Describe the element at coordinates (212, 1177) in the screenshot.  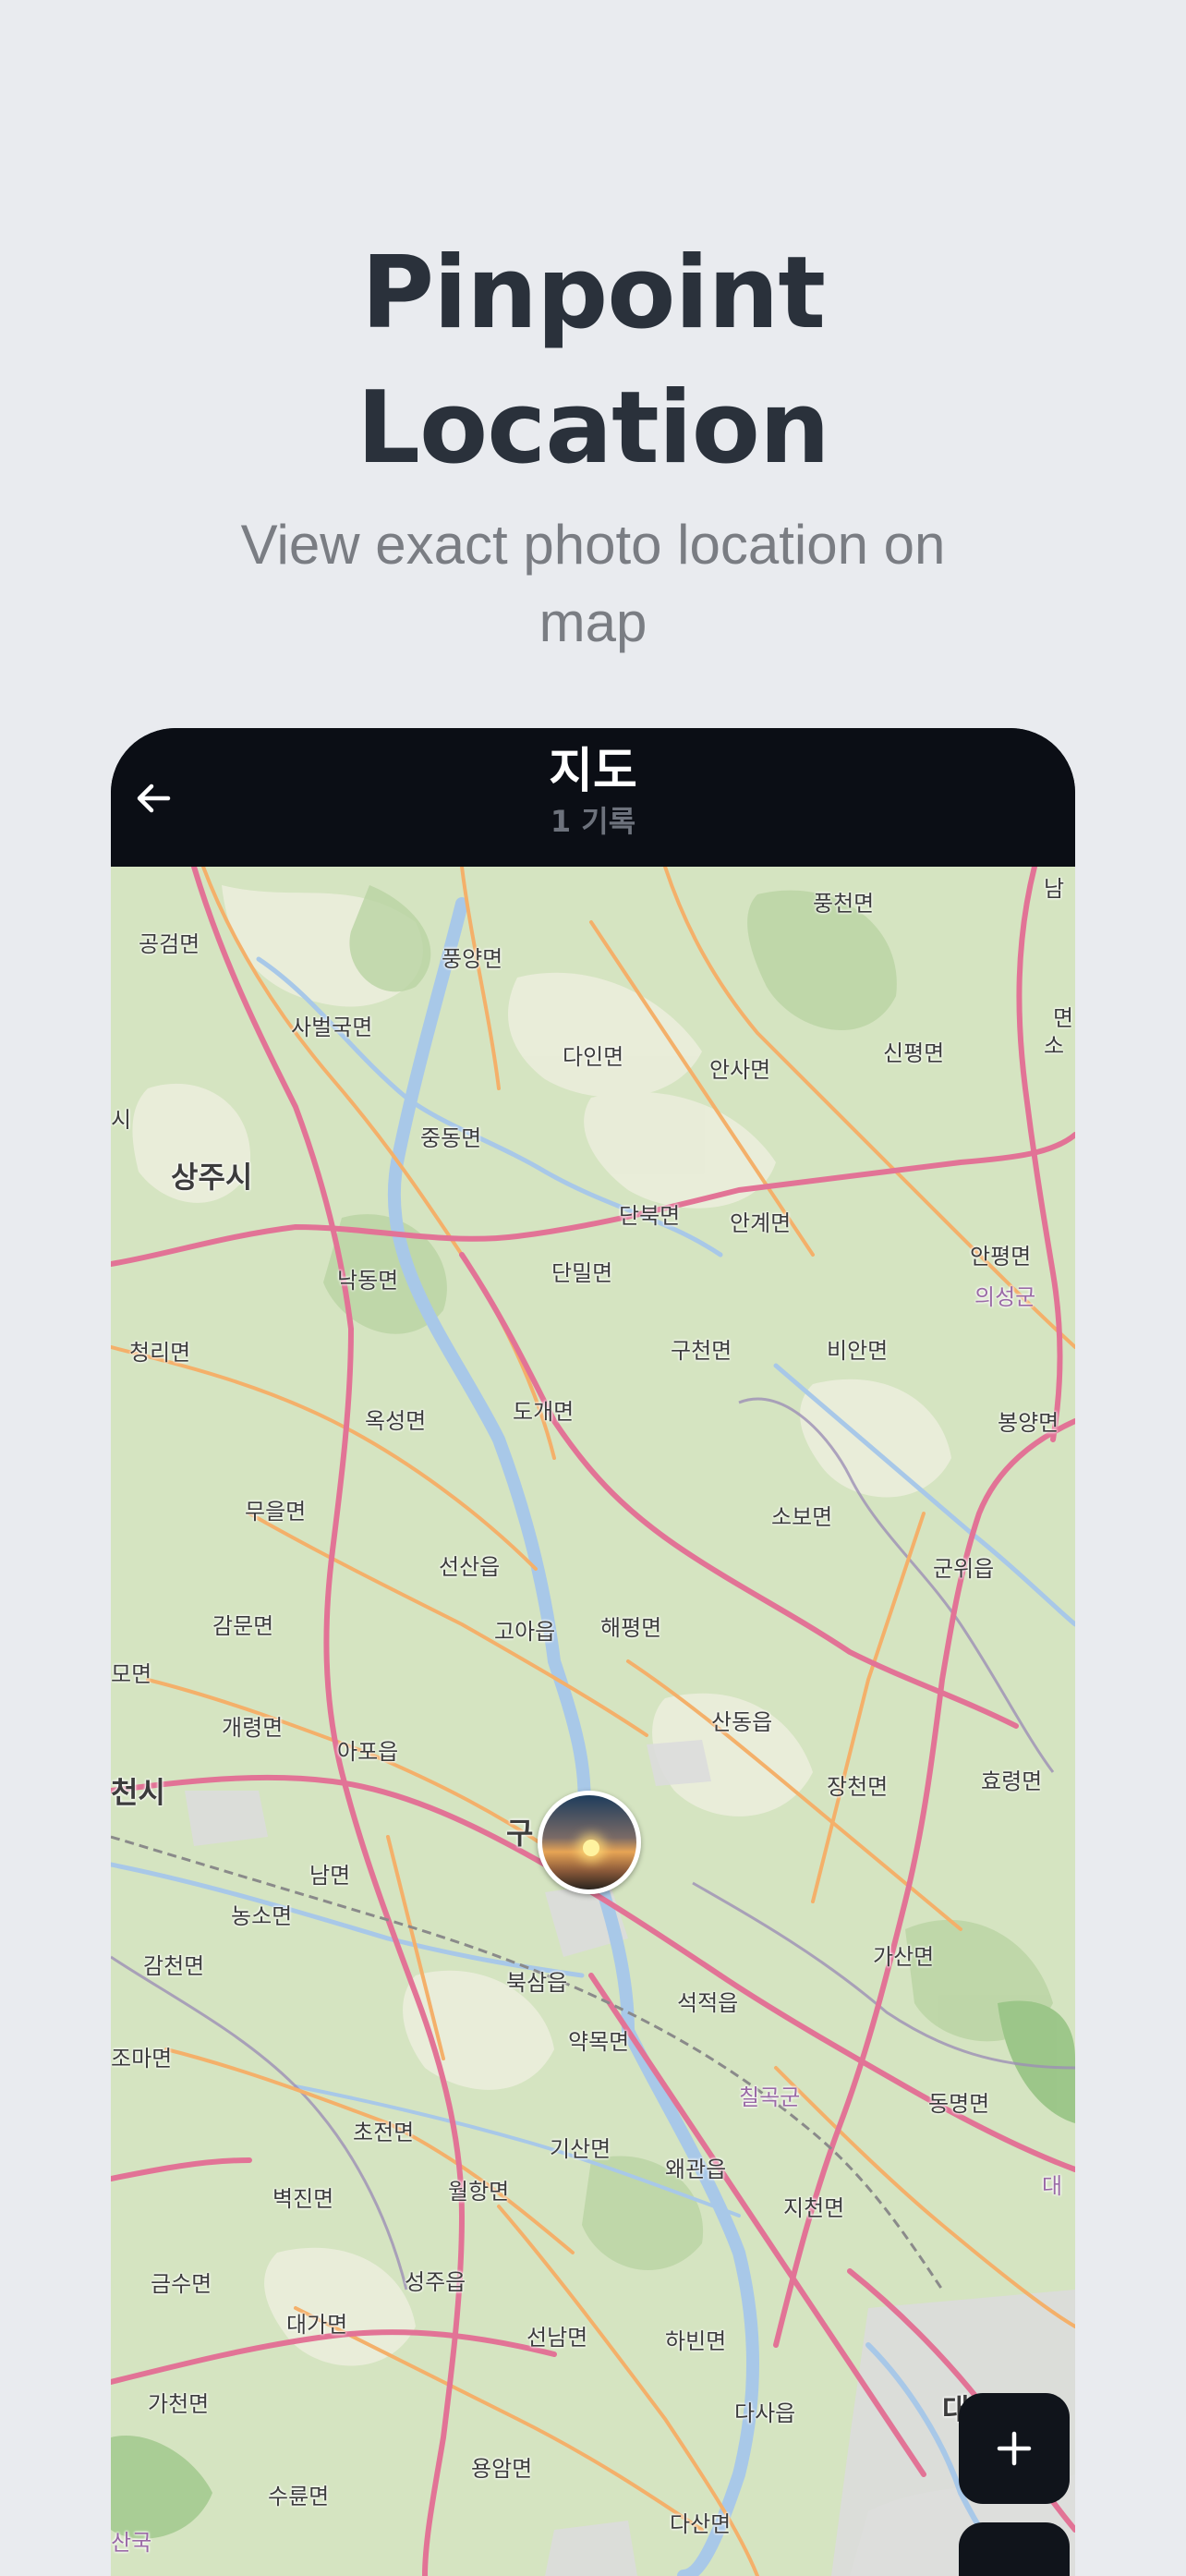
I see `place-label: 상주시` at that location.